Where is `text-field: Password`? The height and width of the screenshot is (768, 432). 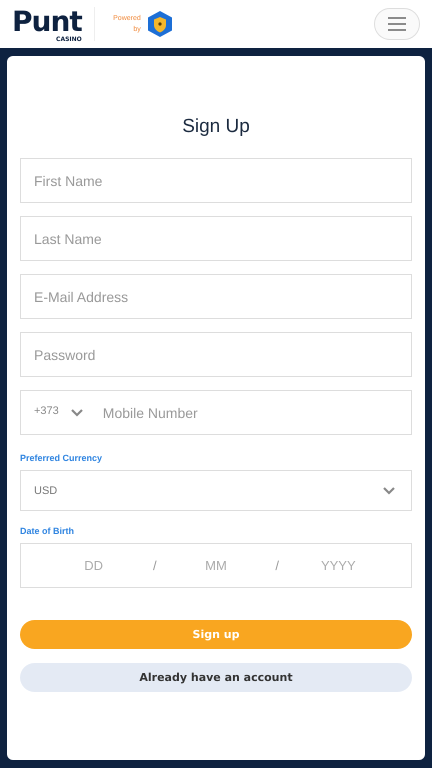
text-field: Password is located at coordinates (216, 354).